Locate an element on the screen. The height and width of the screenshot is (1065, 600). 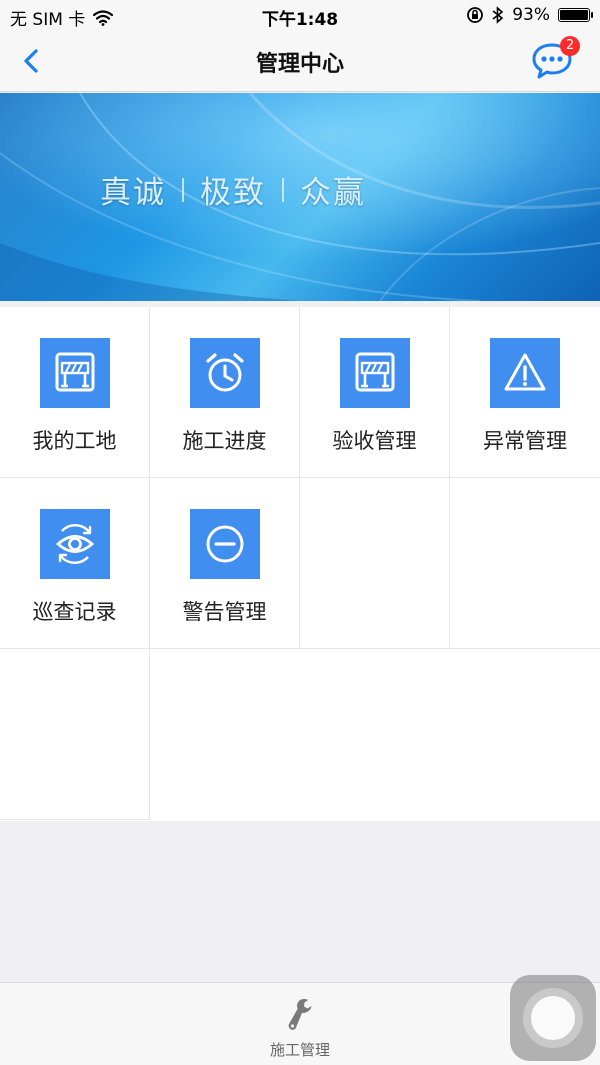
orientation-lock-icon is located at coordinates (475, 15).